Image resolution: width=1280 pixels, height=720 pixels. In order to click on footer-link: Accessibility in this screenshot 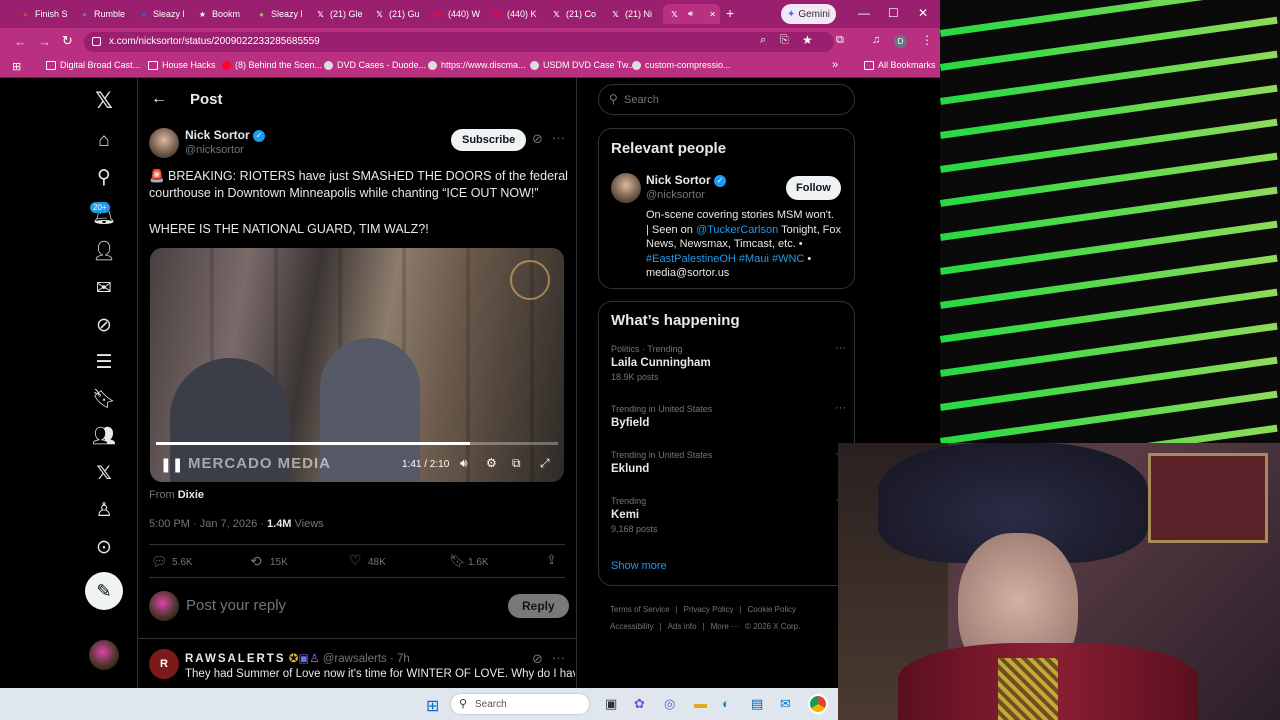, I will do `click(632, 626)`.